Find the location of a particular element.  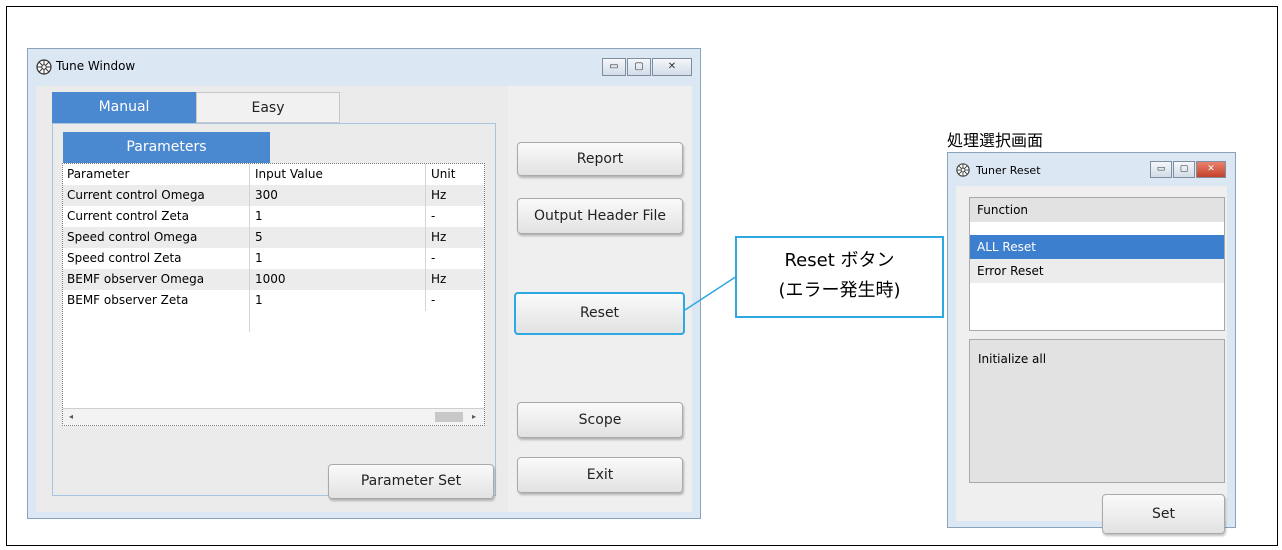

minimize-icon: ▭ is located at coordinates (1161, 169).